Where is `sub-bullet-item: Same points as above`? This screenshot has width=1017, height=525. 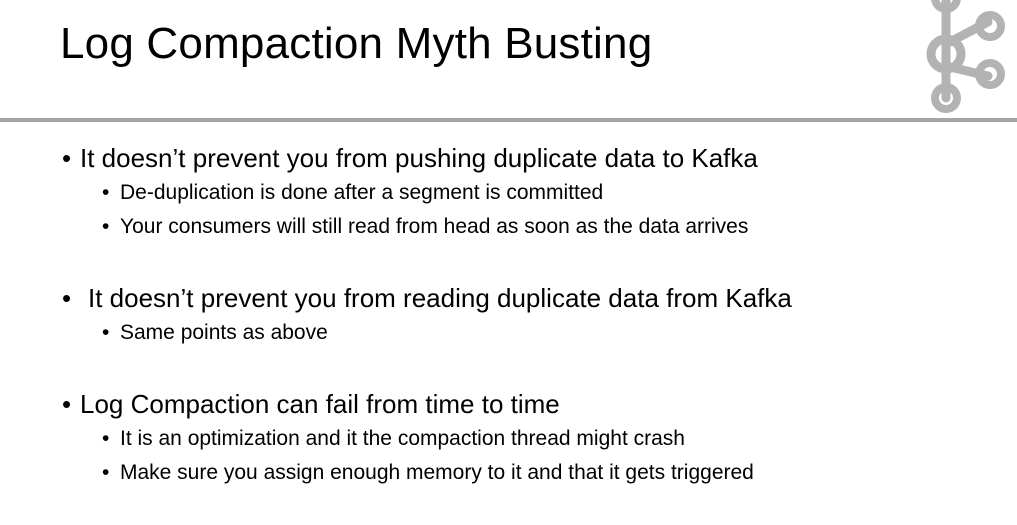
sub-bullet-item: Same points as above is located at coordinates (532, 333).